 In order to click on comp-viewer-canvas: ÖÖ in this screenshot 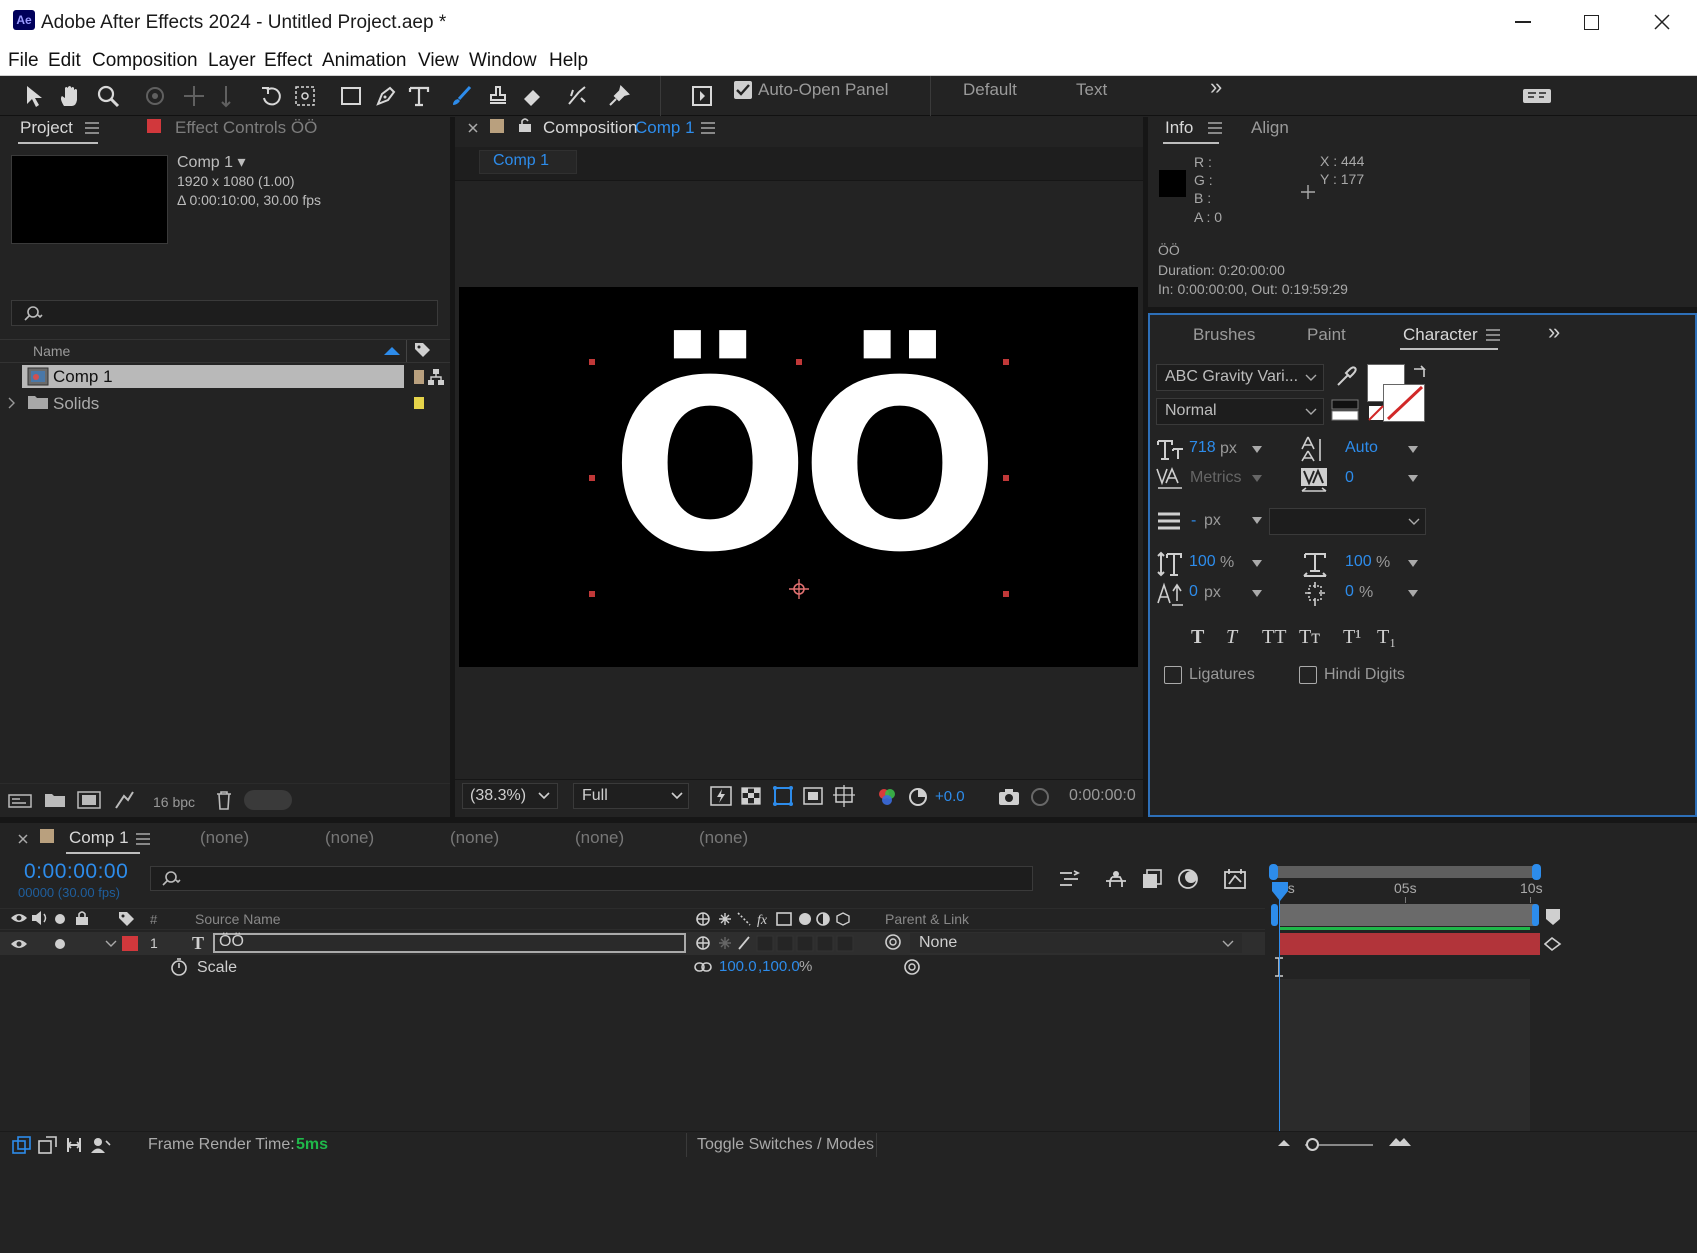, I will do `click(798, 477)`.